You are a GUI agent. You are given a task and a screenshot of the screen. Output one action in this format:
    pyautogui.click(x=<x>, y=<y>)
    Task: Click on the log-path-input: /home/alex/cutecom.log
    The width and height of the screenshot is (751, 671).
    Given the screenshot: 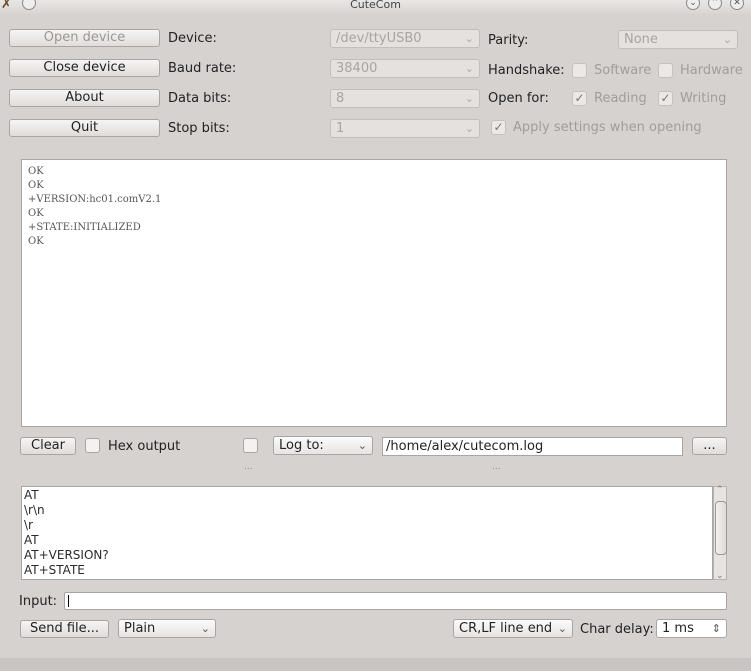 What is the action you would take?
    pyautogui.click(x=532, y=446)
    